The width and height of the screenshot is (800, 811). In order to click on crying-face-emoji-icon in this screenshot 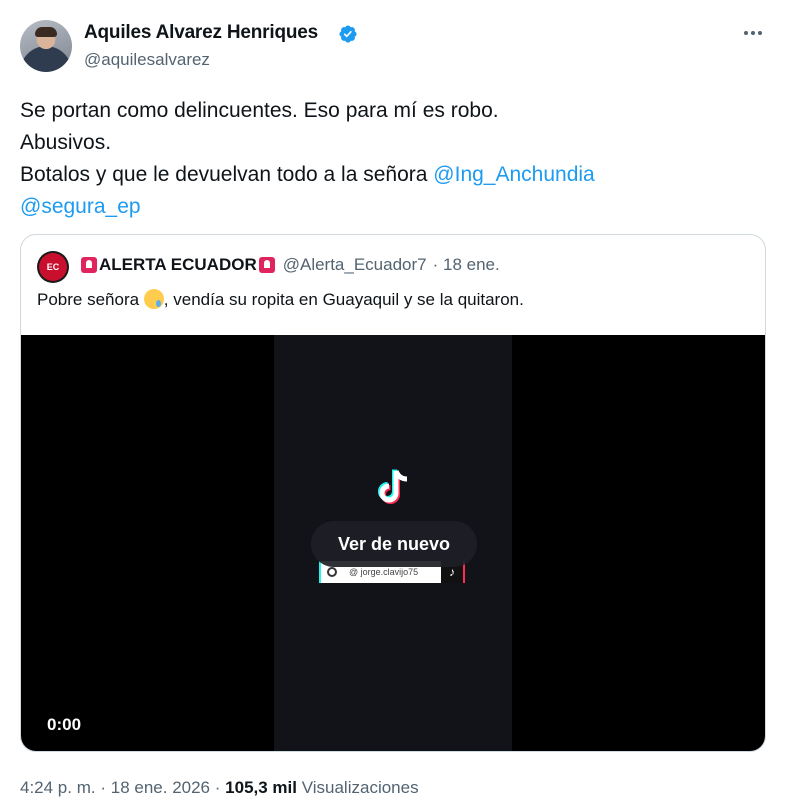, I will do `click(153, 299)`.